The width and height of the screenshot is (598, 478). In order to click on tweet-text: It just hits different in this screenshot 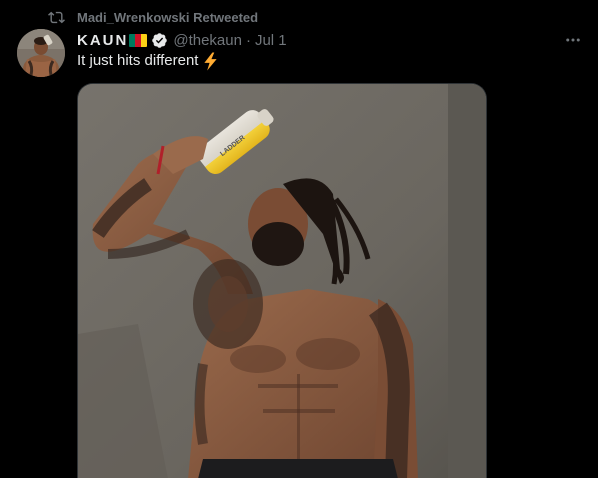, I will do `click(148, 61)`.